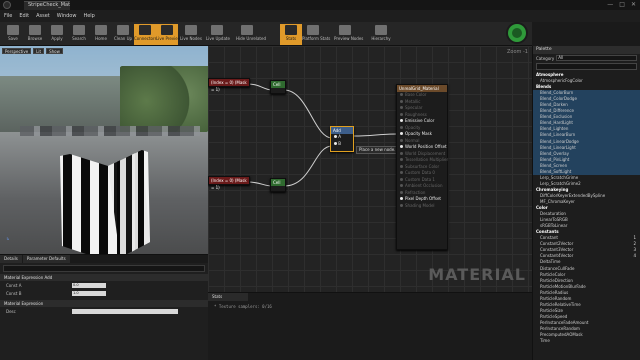 The height and width of the screenshot is (360, 640). What do you see at coordinates (422, 206) in the screenshot?
I see `result-pin-shading-model: Shading Model` at bounding box center [422, 206].